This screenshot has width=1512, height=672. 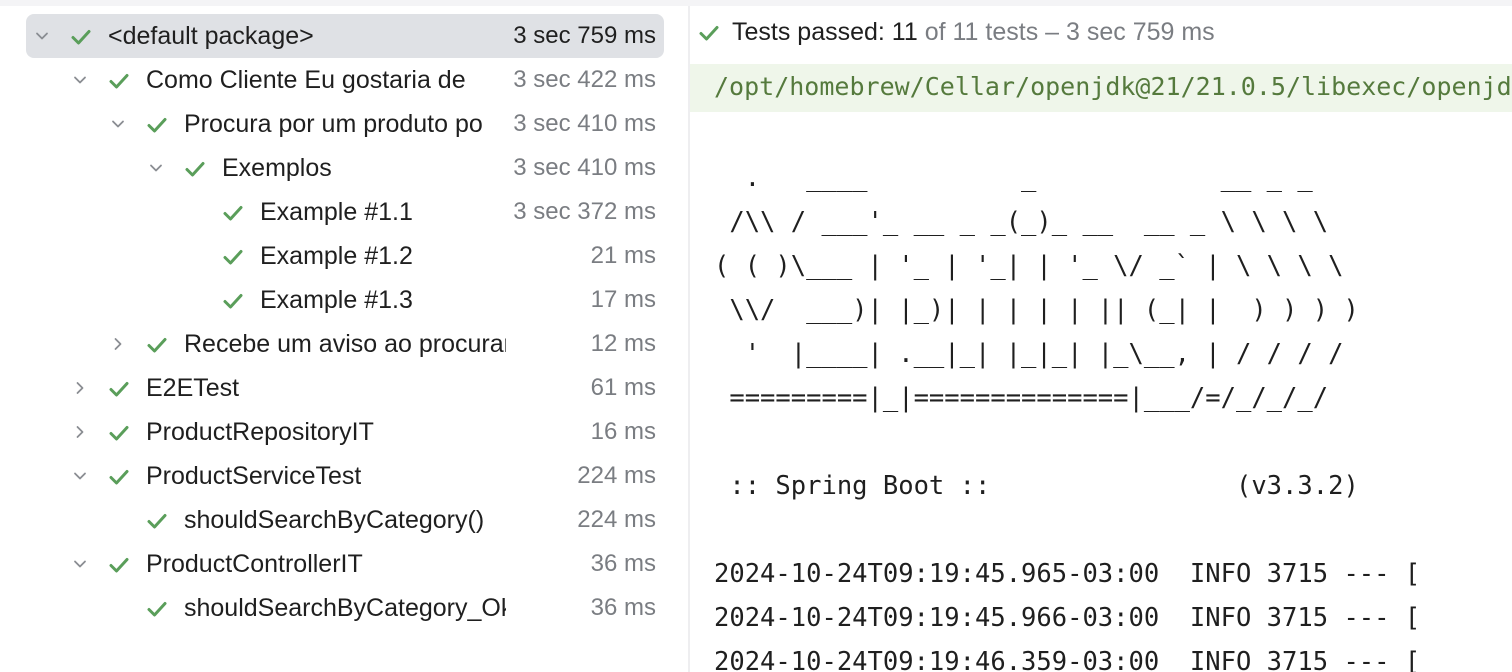 I want to click on tree-row: Exemplos 3 sec 410 ms, so click(x=345, y=168).